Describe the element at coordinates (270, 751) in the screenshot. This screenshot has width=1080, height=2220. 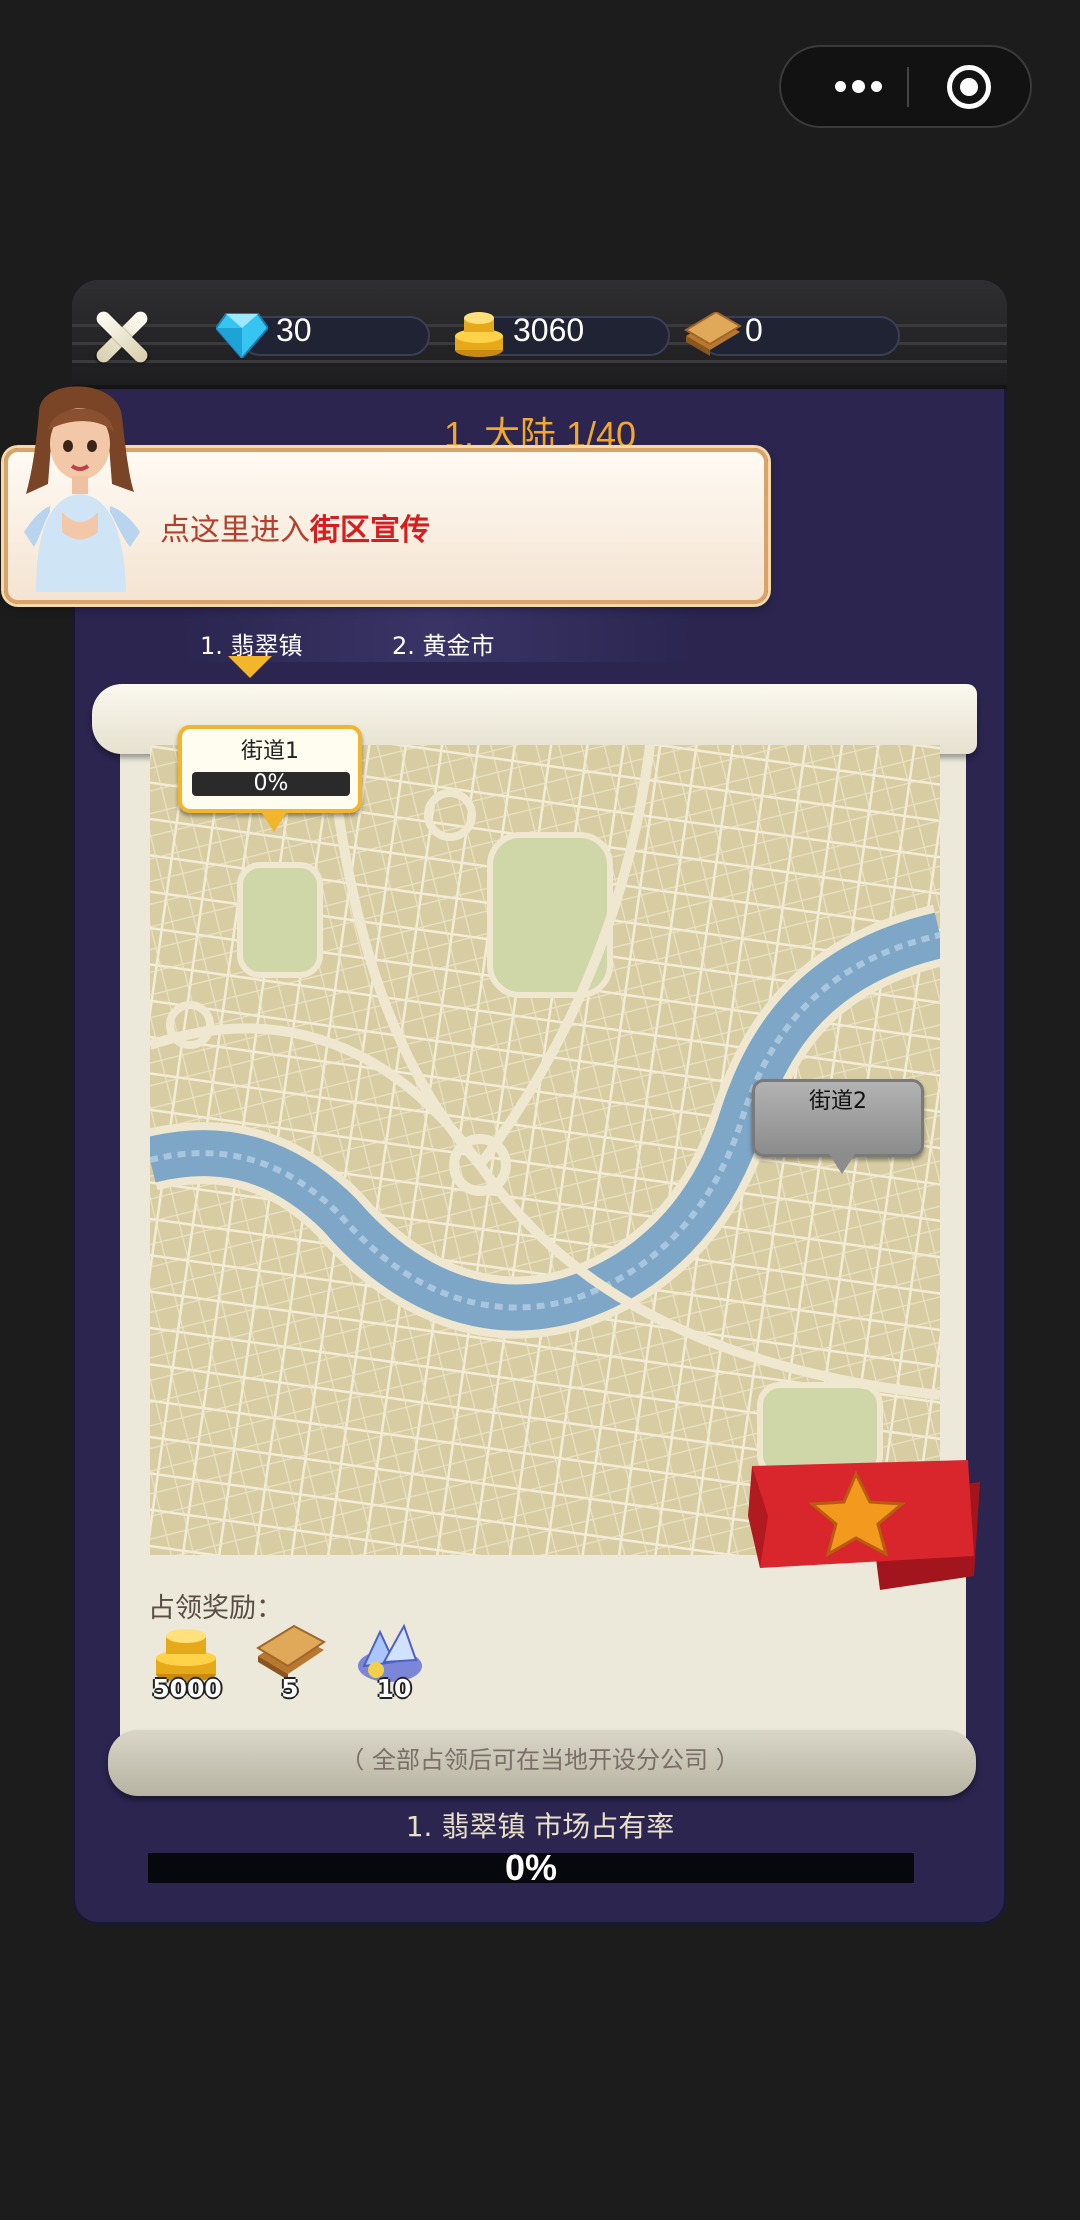
I see `street-1-label: 街道1` at that location.